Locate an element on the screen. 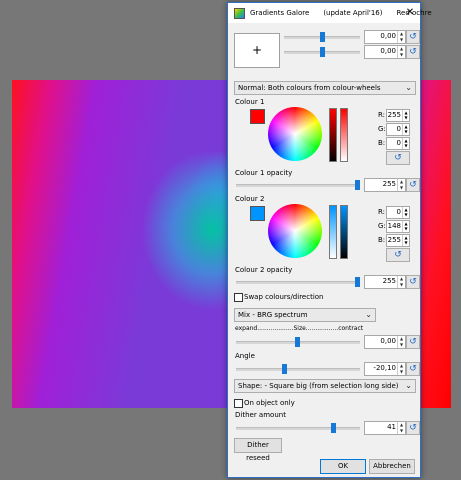  colour1-r-input: 255 ▲ ▼ is located at coordinates (398, 115).